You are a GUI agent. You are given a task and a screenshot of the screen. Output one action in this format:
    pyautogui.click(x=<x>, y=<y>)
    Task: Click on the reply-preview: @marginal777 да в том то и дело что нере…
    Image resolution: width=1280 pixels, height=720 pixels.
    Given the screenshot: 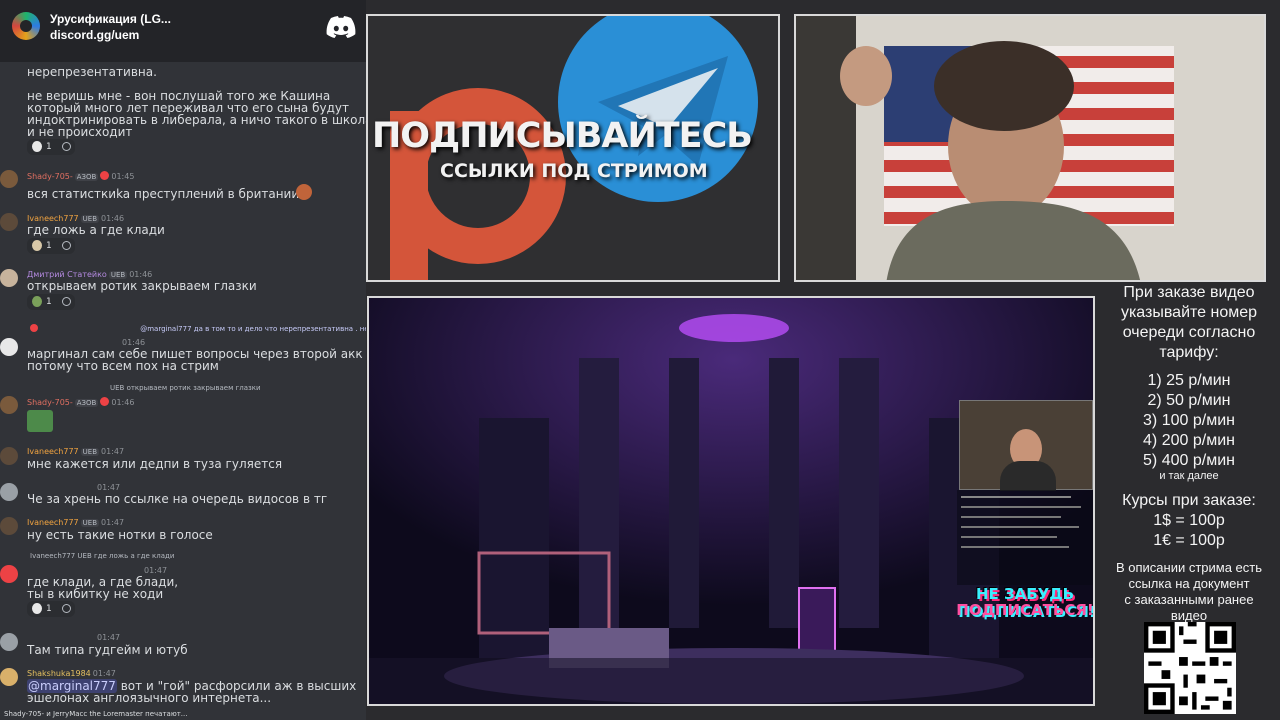 What is the action you would take?
    pyautogui.click(x=198, y=328)
    